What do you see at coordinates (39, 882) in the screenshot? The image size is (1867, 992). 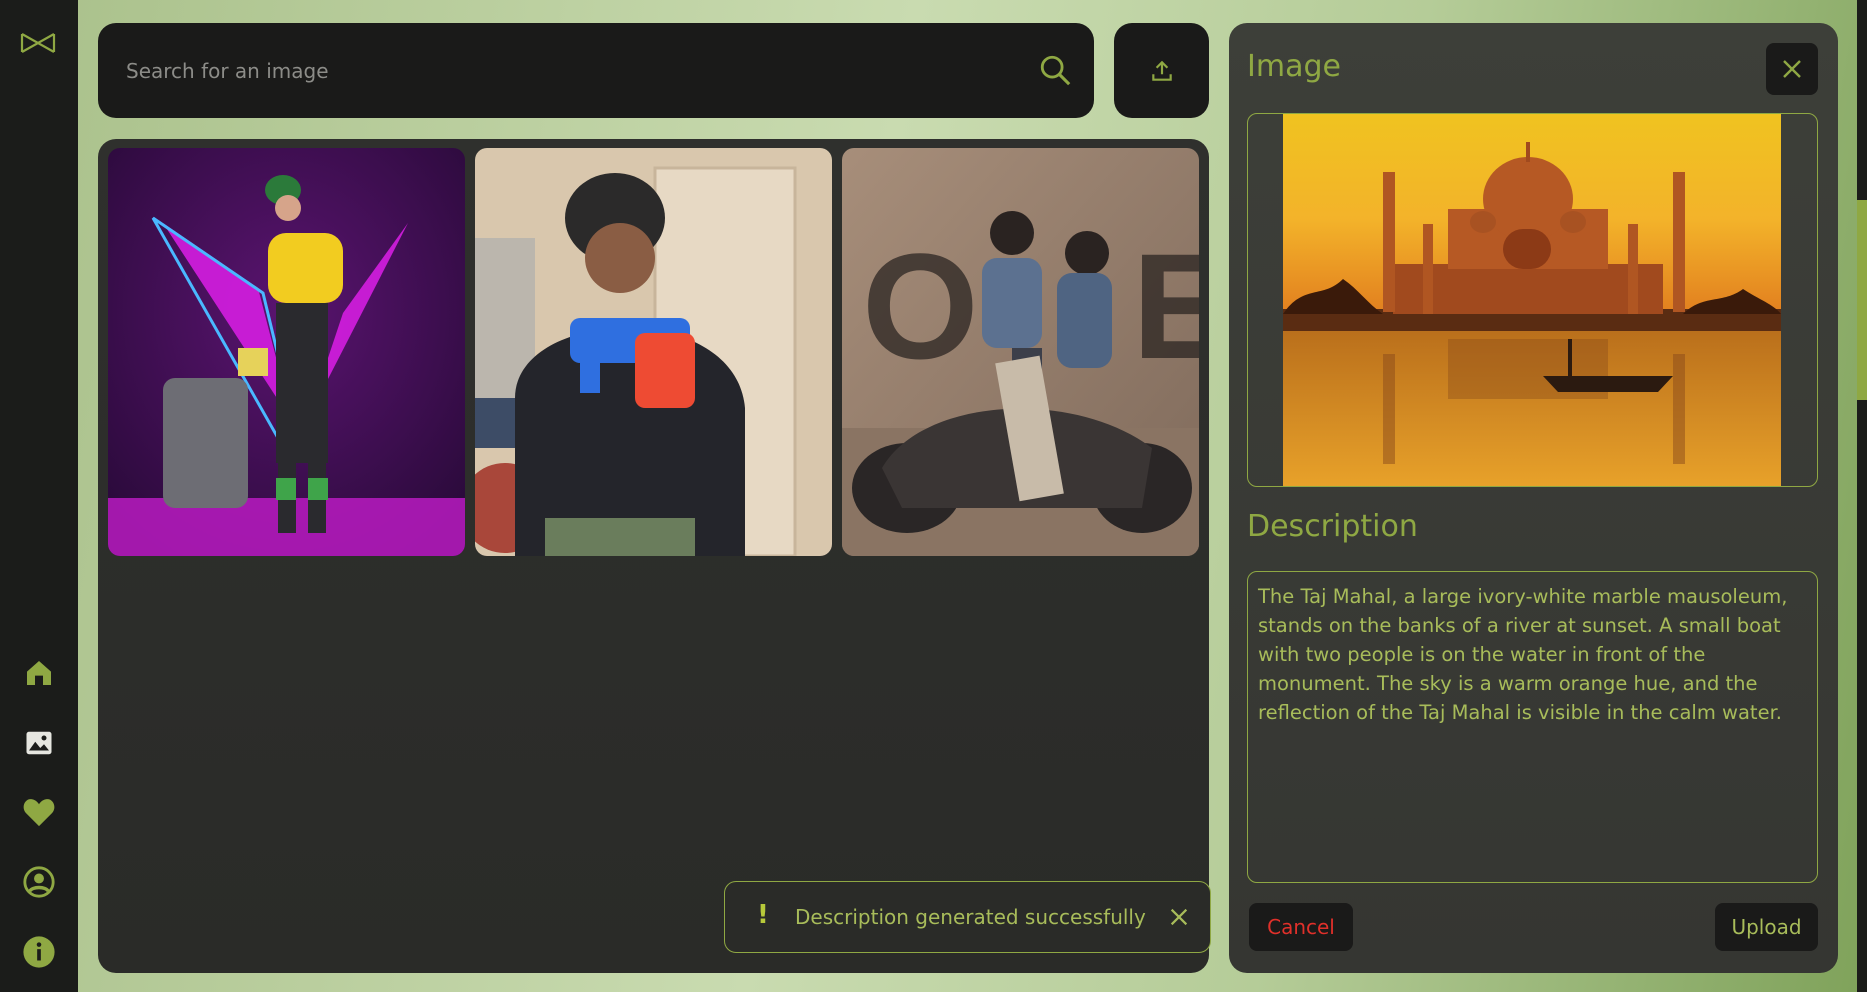 I see `user-icon` at bounding box center [39, 882].